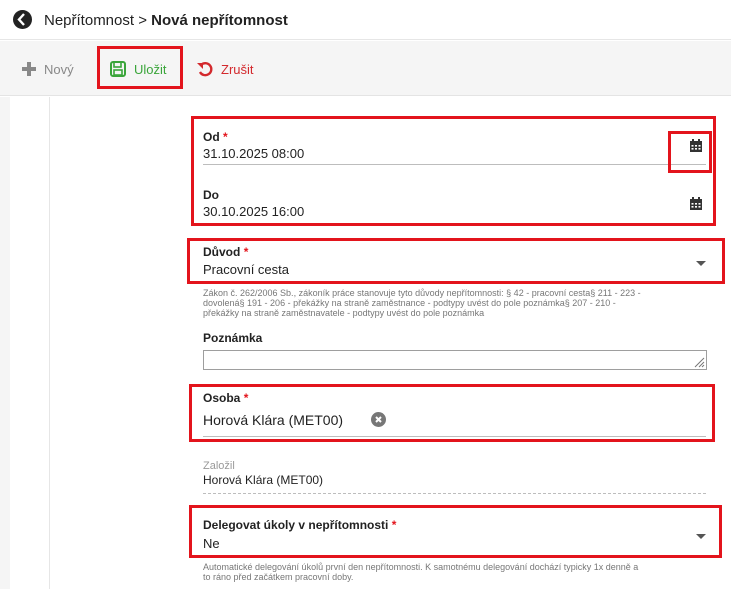  Describe the element at coordinates (237, 69) in the screenshot. I see `cancel-button-label: Zrušit` at that location.